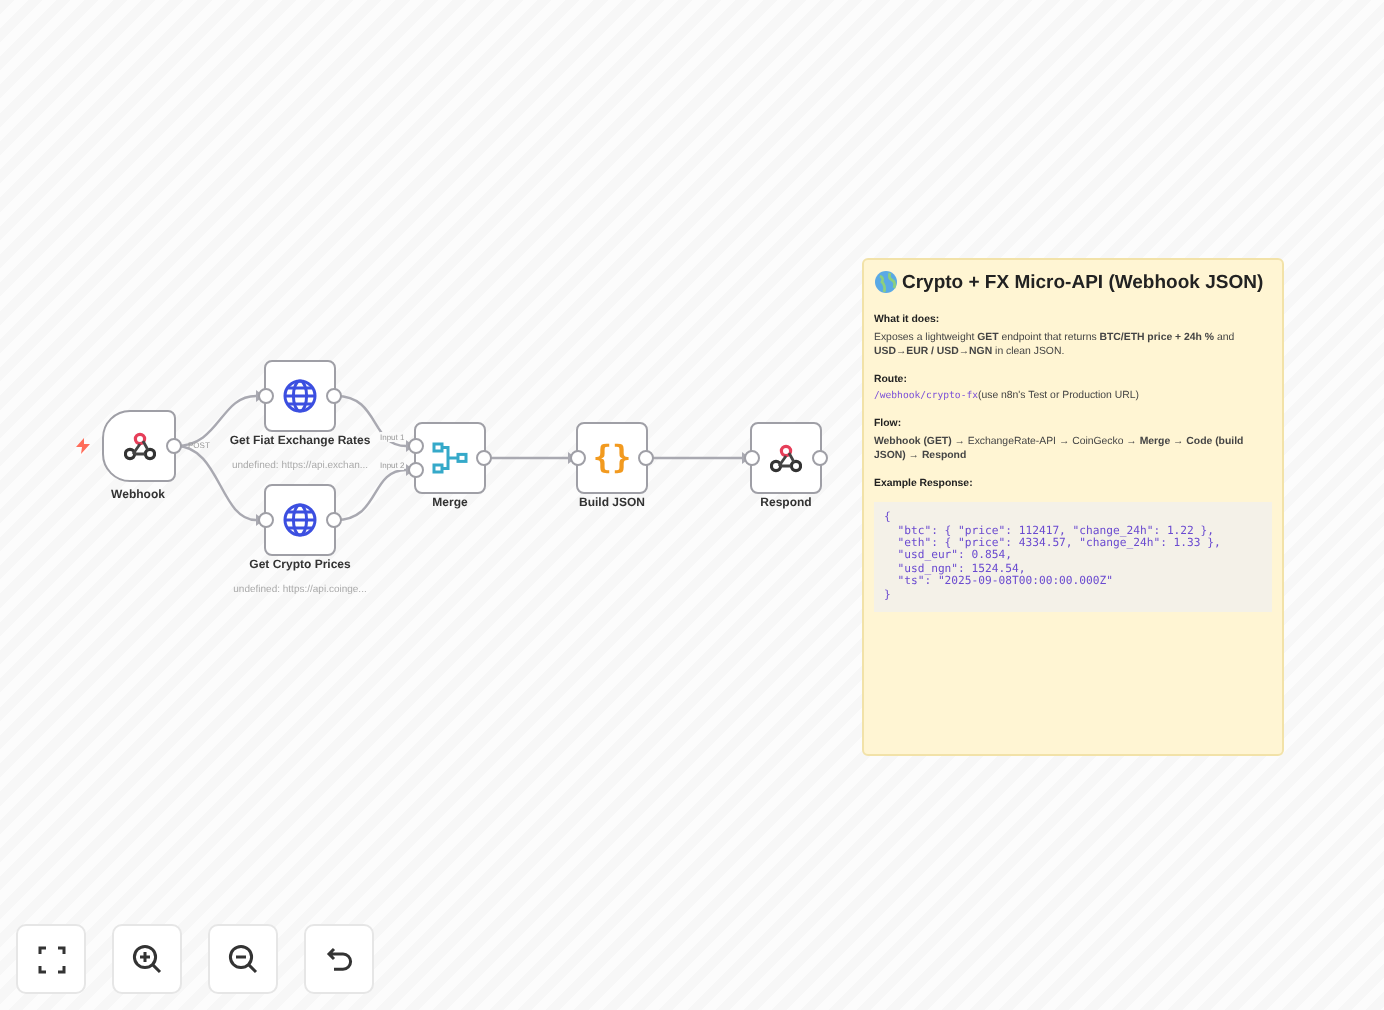 The width and height of the screenshot is (1384, 1010). I want to click on workflow-node: {}, so click(612, 458).